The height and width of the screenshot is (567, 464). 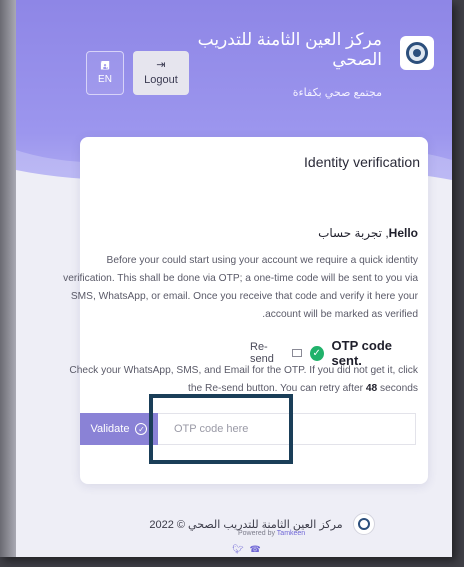 What do you see at coordinates (291, 533) in the screenshot?
I see `powered-by-link: Tamkeen` at bounding box center [291, 533].